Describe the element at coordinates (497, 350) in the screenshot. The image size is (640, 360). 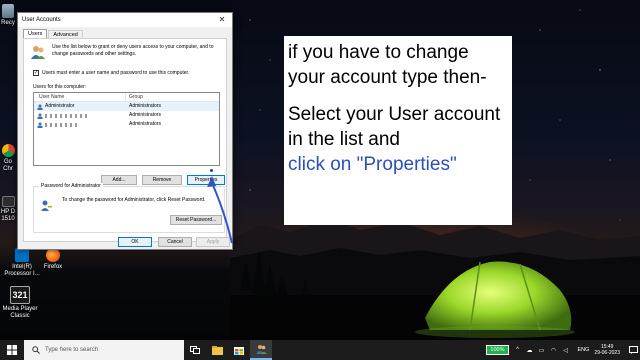
I see `battery-indicator: 100%` at that location.